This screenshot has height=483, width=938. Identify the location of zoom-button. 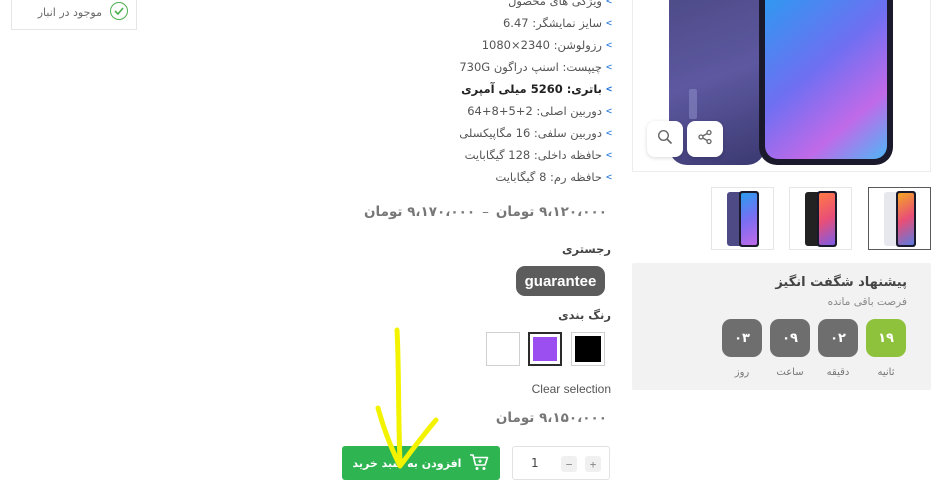
(665, 139).